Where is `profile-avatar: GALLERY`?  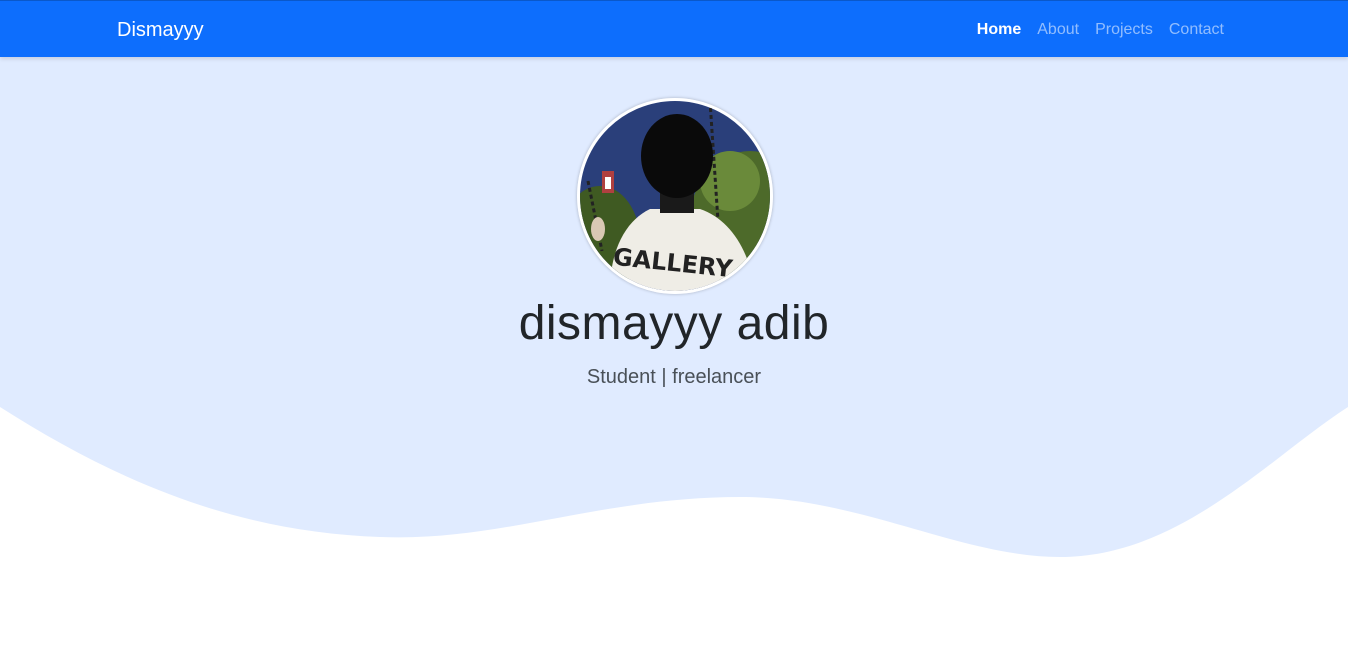
profile-avatar: GALLERY is located at coordinates (675, 196).